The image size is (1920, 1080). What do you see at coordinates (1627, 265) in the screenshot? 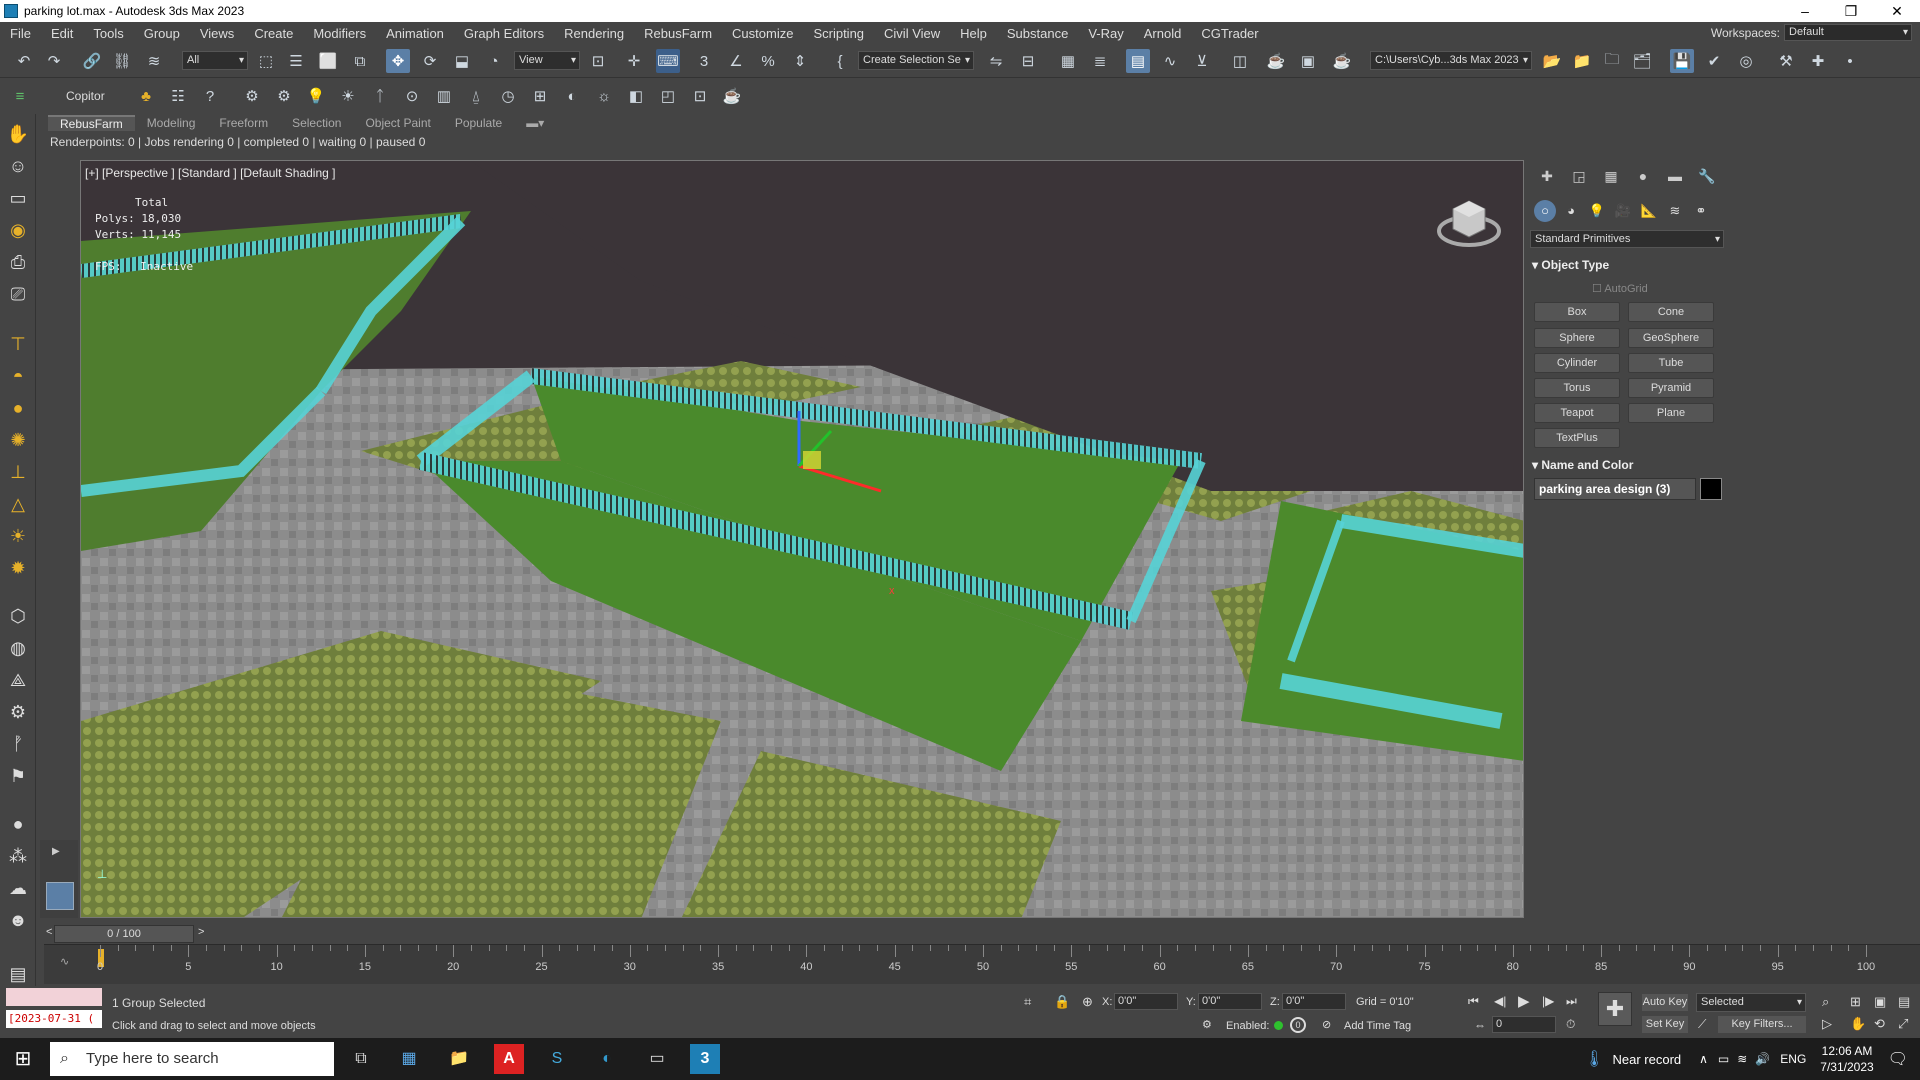
I see `object-type-rollout: ▾ Object Type` at bounding box center [1627, 265].